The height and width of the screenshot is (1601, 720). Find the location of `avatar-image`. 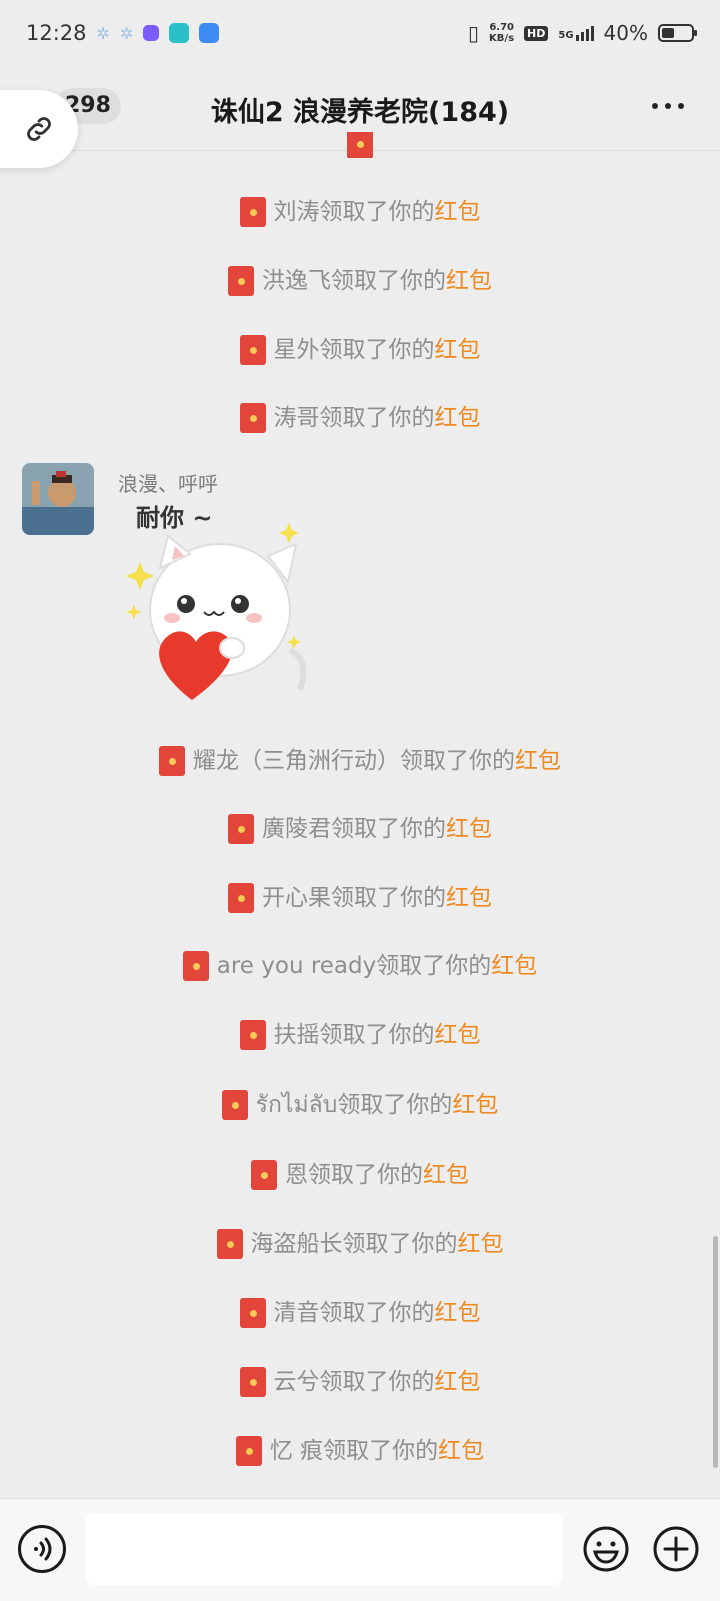

avatar-image is located at coordinates (58, 499).